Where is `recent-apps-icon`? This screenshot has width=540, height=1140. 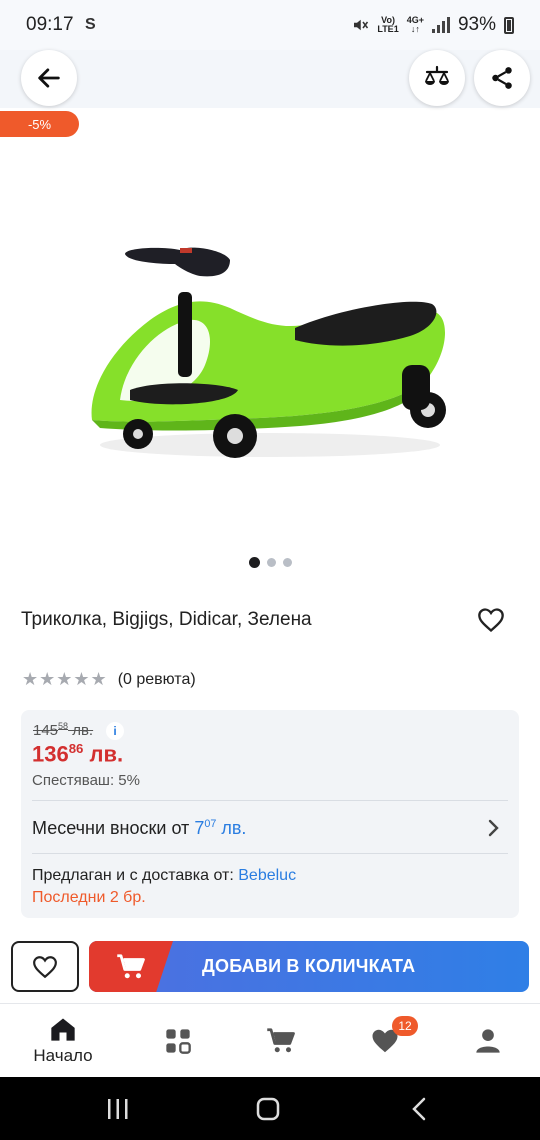 recent-apps-icon is located at coordinates (118, 1109).